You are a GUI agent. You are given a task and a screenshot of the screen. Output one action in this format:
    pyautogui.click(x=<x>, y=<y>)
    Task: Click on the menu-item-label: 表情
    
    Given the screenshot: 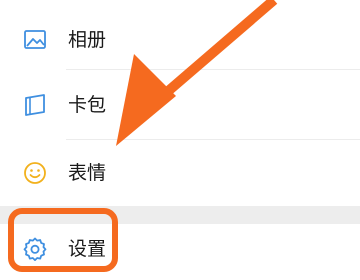 What is the action you would take?
    pyautogui.click(x=87, y=173)
    